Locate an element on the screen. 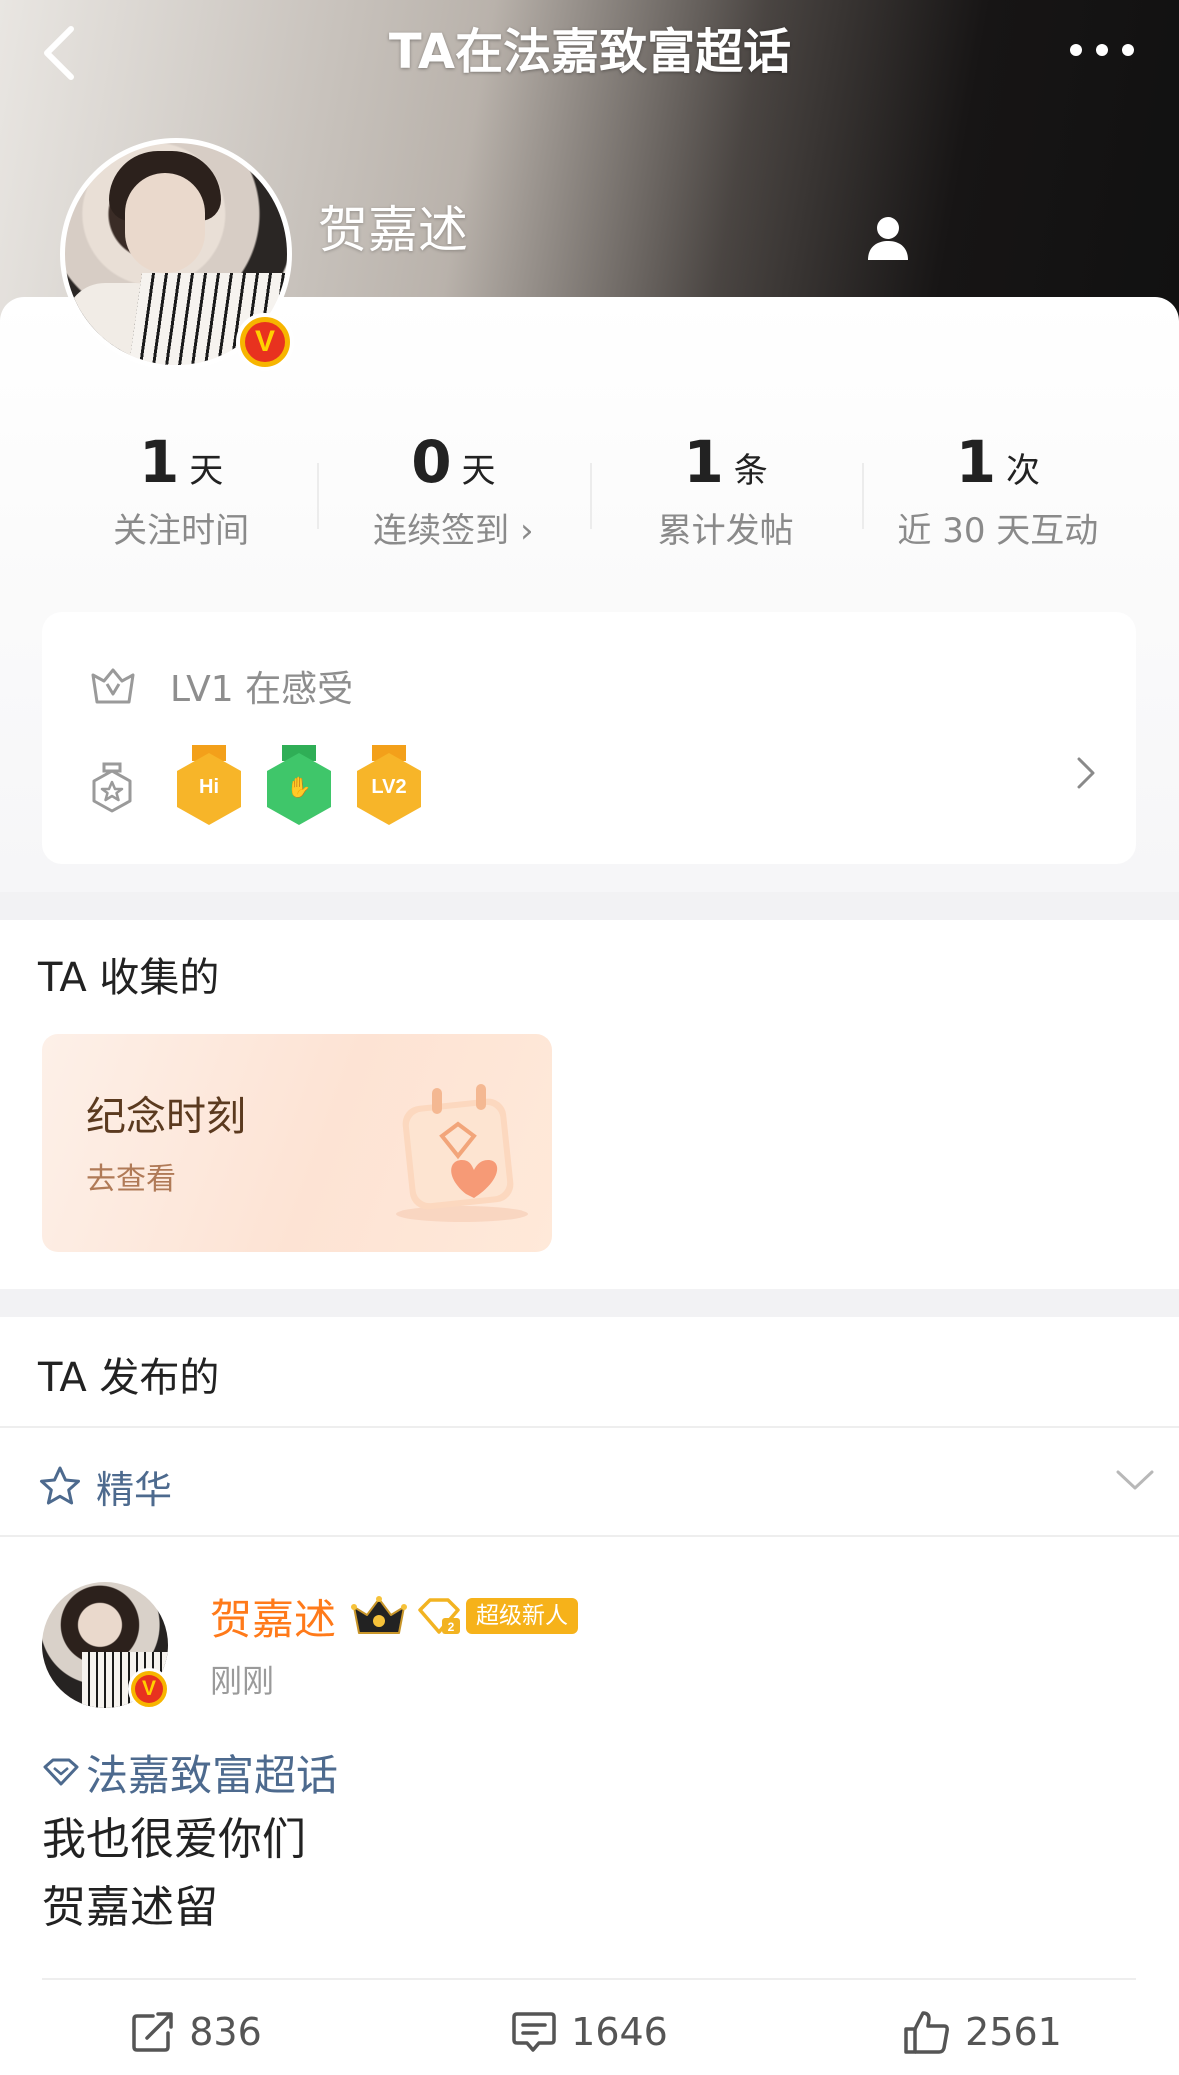  section-separator is located at coordinates (589, 906).